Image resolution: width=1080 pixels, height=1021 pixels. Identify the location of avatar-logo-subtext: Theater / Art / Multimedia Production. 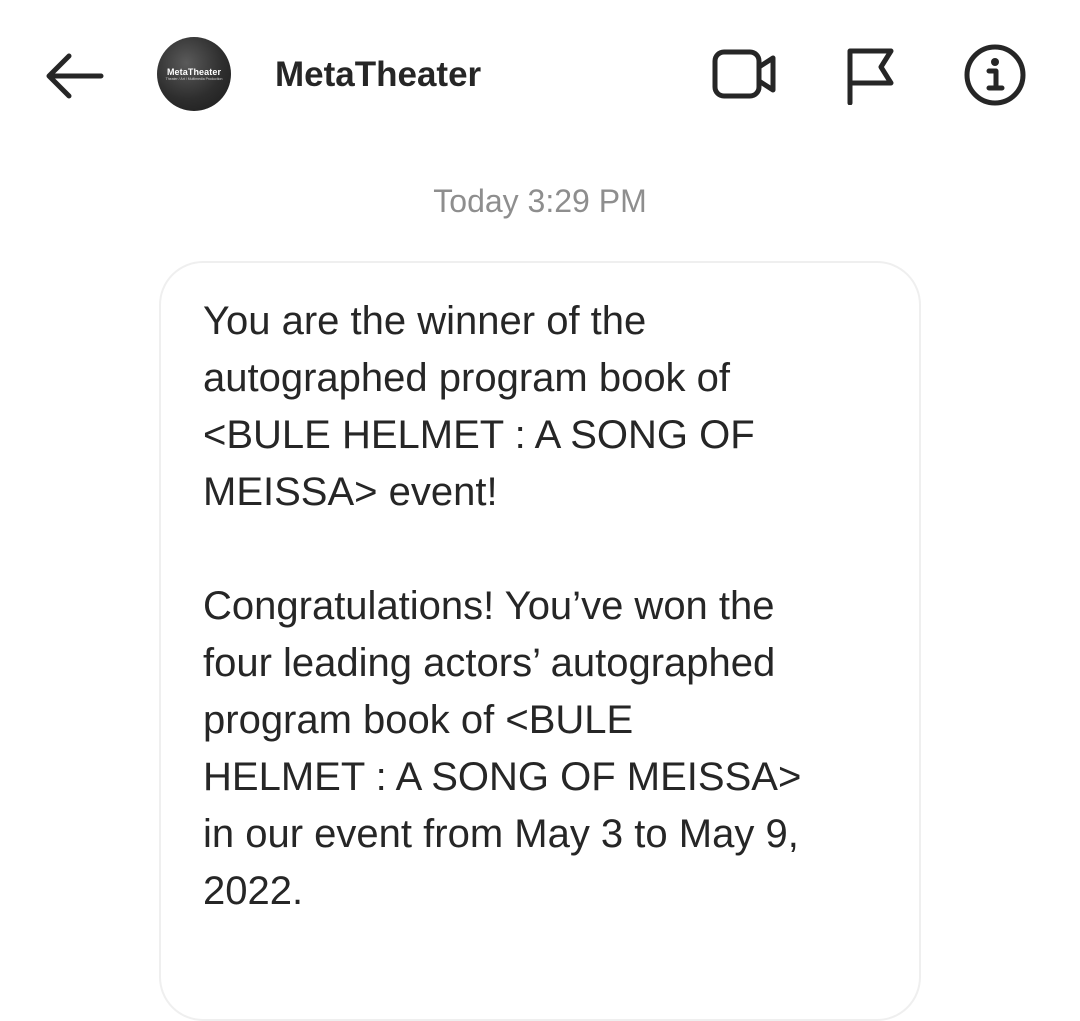
(194, 78).